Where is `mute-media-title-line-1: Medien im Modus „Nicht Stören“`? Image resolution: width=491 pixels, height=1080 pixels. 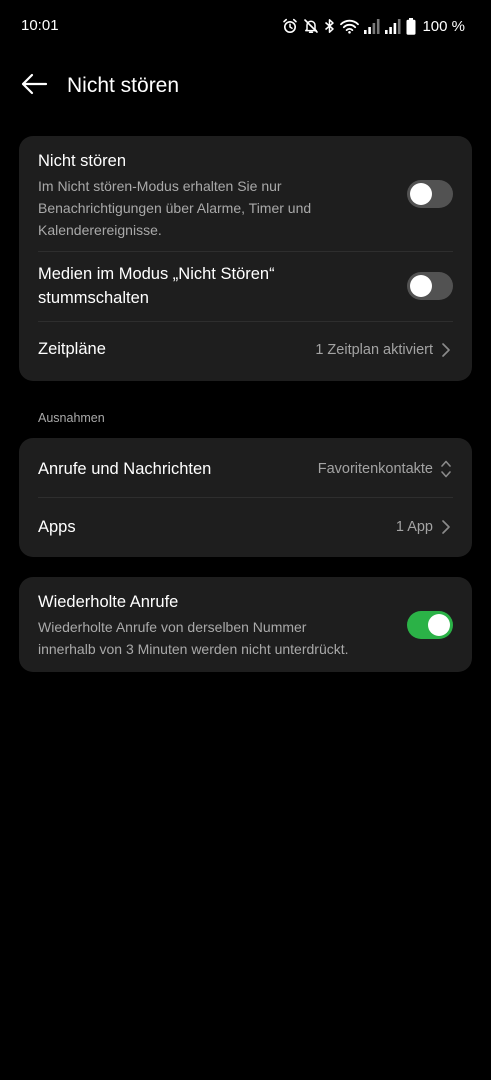
mute-media-title-line-1: Medien im Modus „Nicht Stören“ is located at coordinates (156, 274).